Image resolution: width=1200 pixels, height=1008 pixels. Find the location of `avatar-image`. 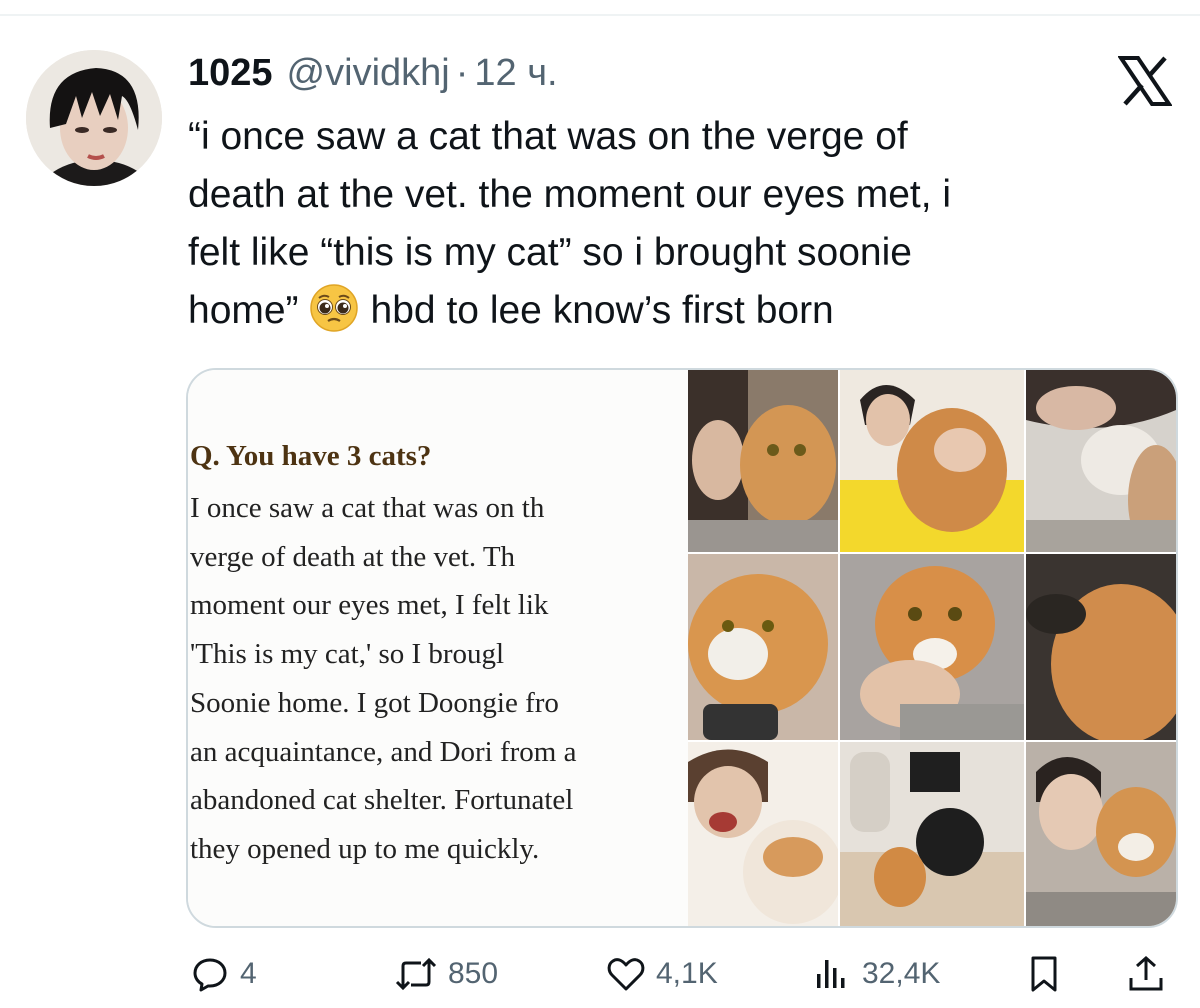

avatar-image is located at coordinates (94, 118).